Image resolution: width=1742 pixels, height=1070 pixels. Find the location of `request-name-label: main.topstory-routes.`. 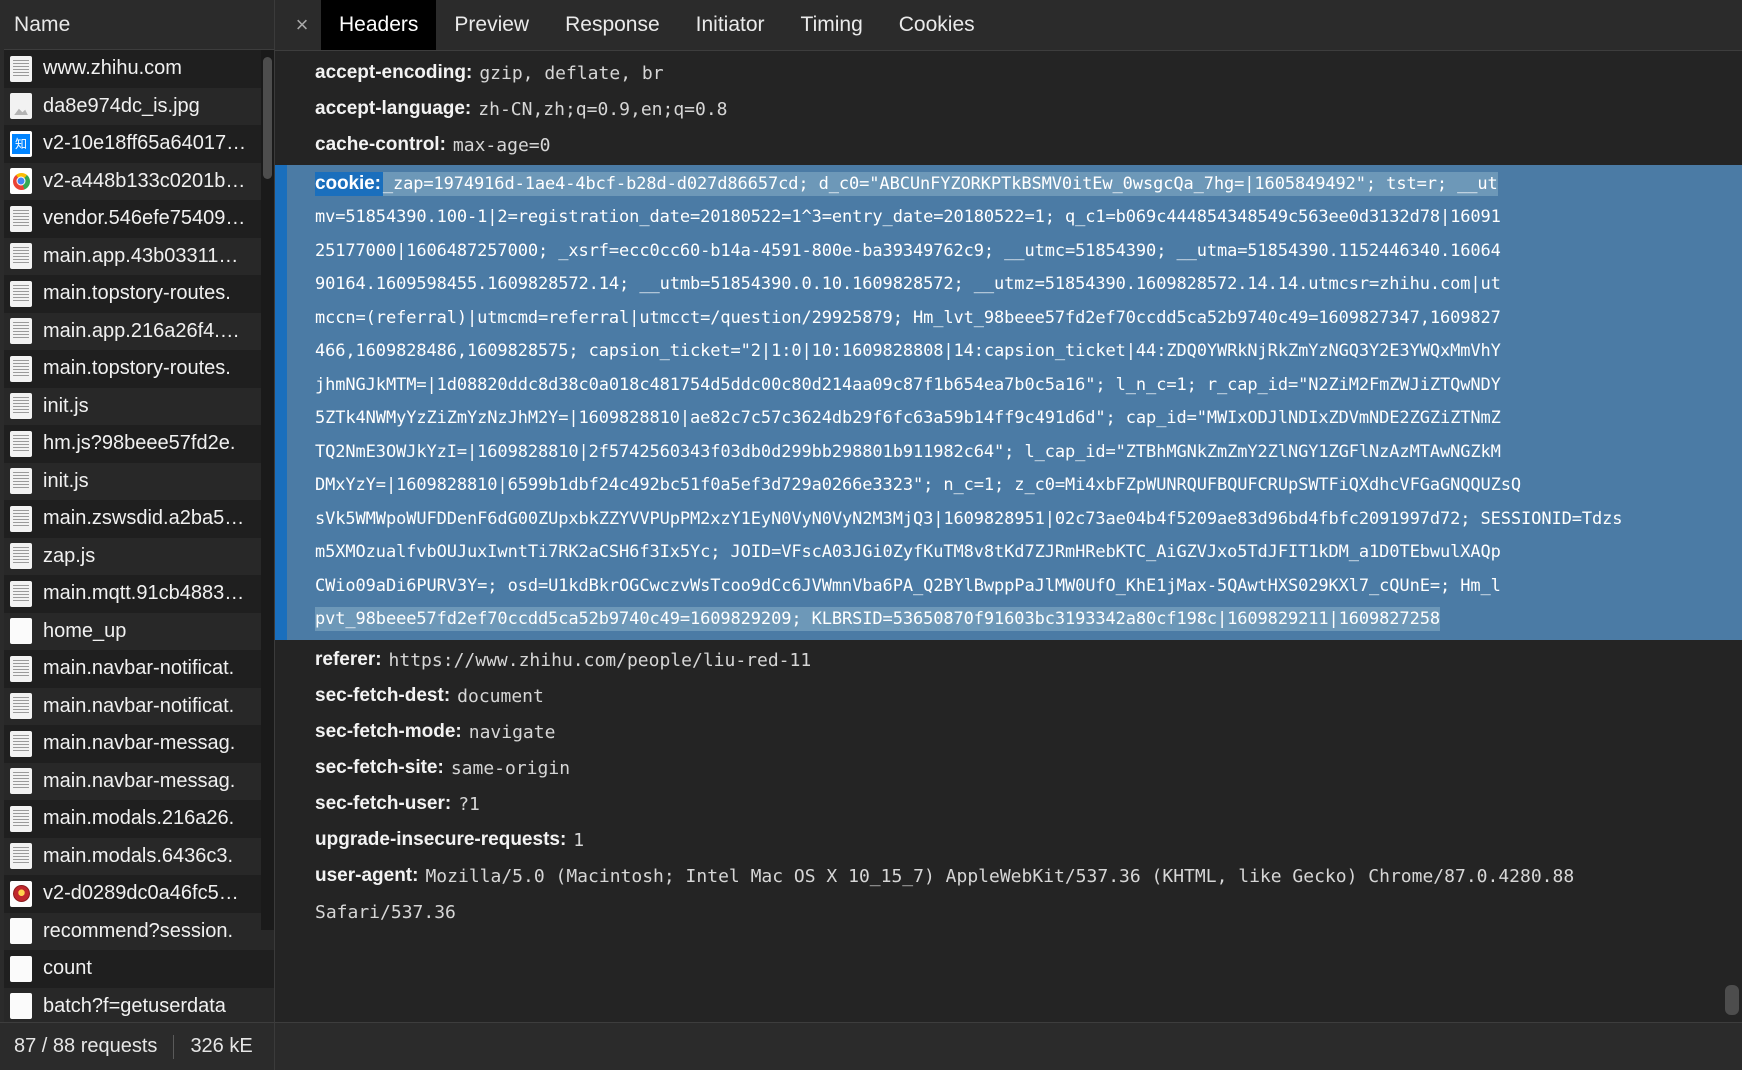

request-name-label: main.topstory-routes. is located at coordinates (137, 368).